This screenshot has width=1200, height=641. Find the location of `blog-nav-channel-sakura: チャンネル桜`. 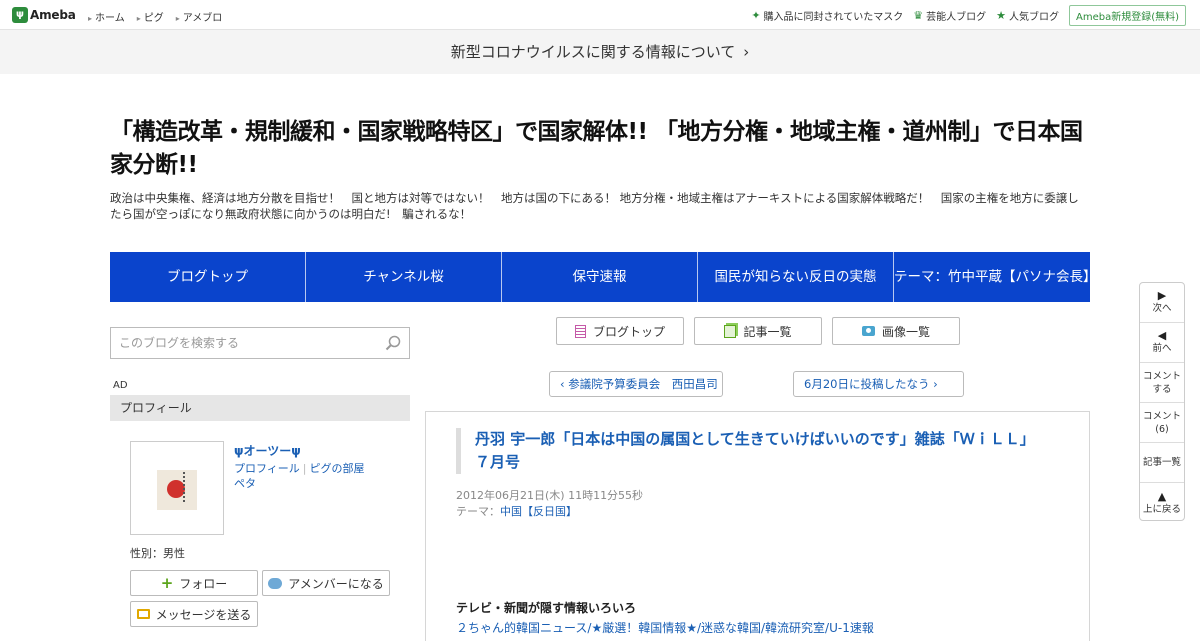

blog-nav-channel-sakura: チャンネル桜 is located at coordinates (404, 277).